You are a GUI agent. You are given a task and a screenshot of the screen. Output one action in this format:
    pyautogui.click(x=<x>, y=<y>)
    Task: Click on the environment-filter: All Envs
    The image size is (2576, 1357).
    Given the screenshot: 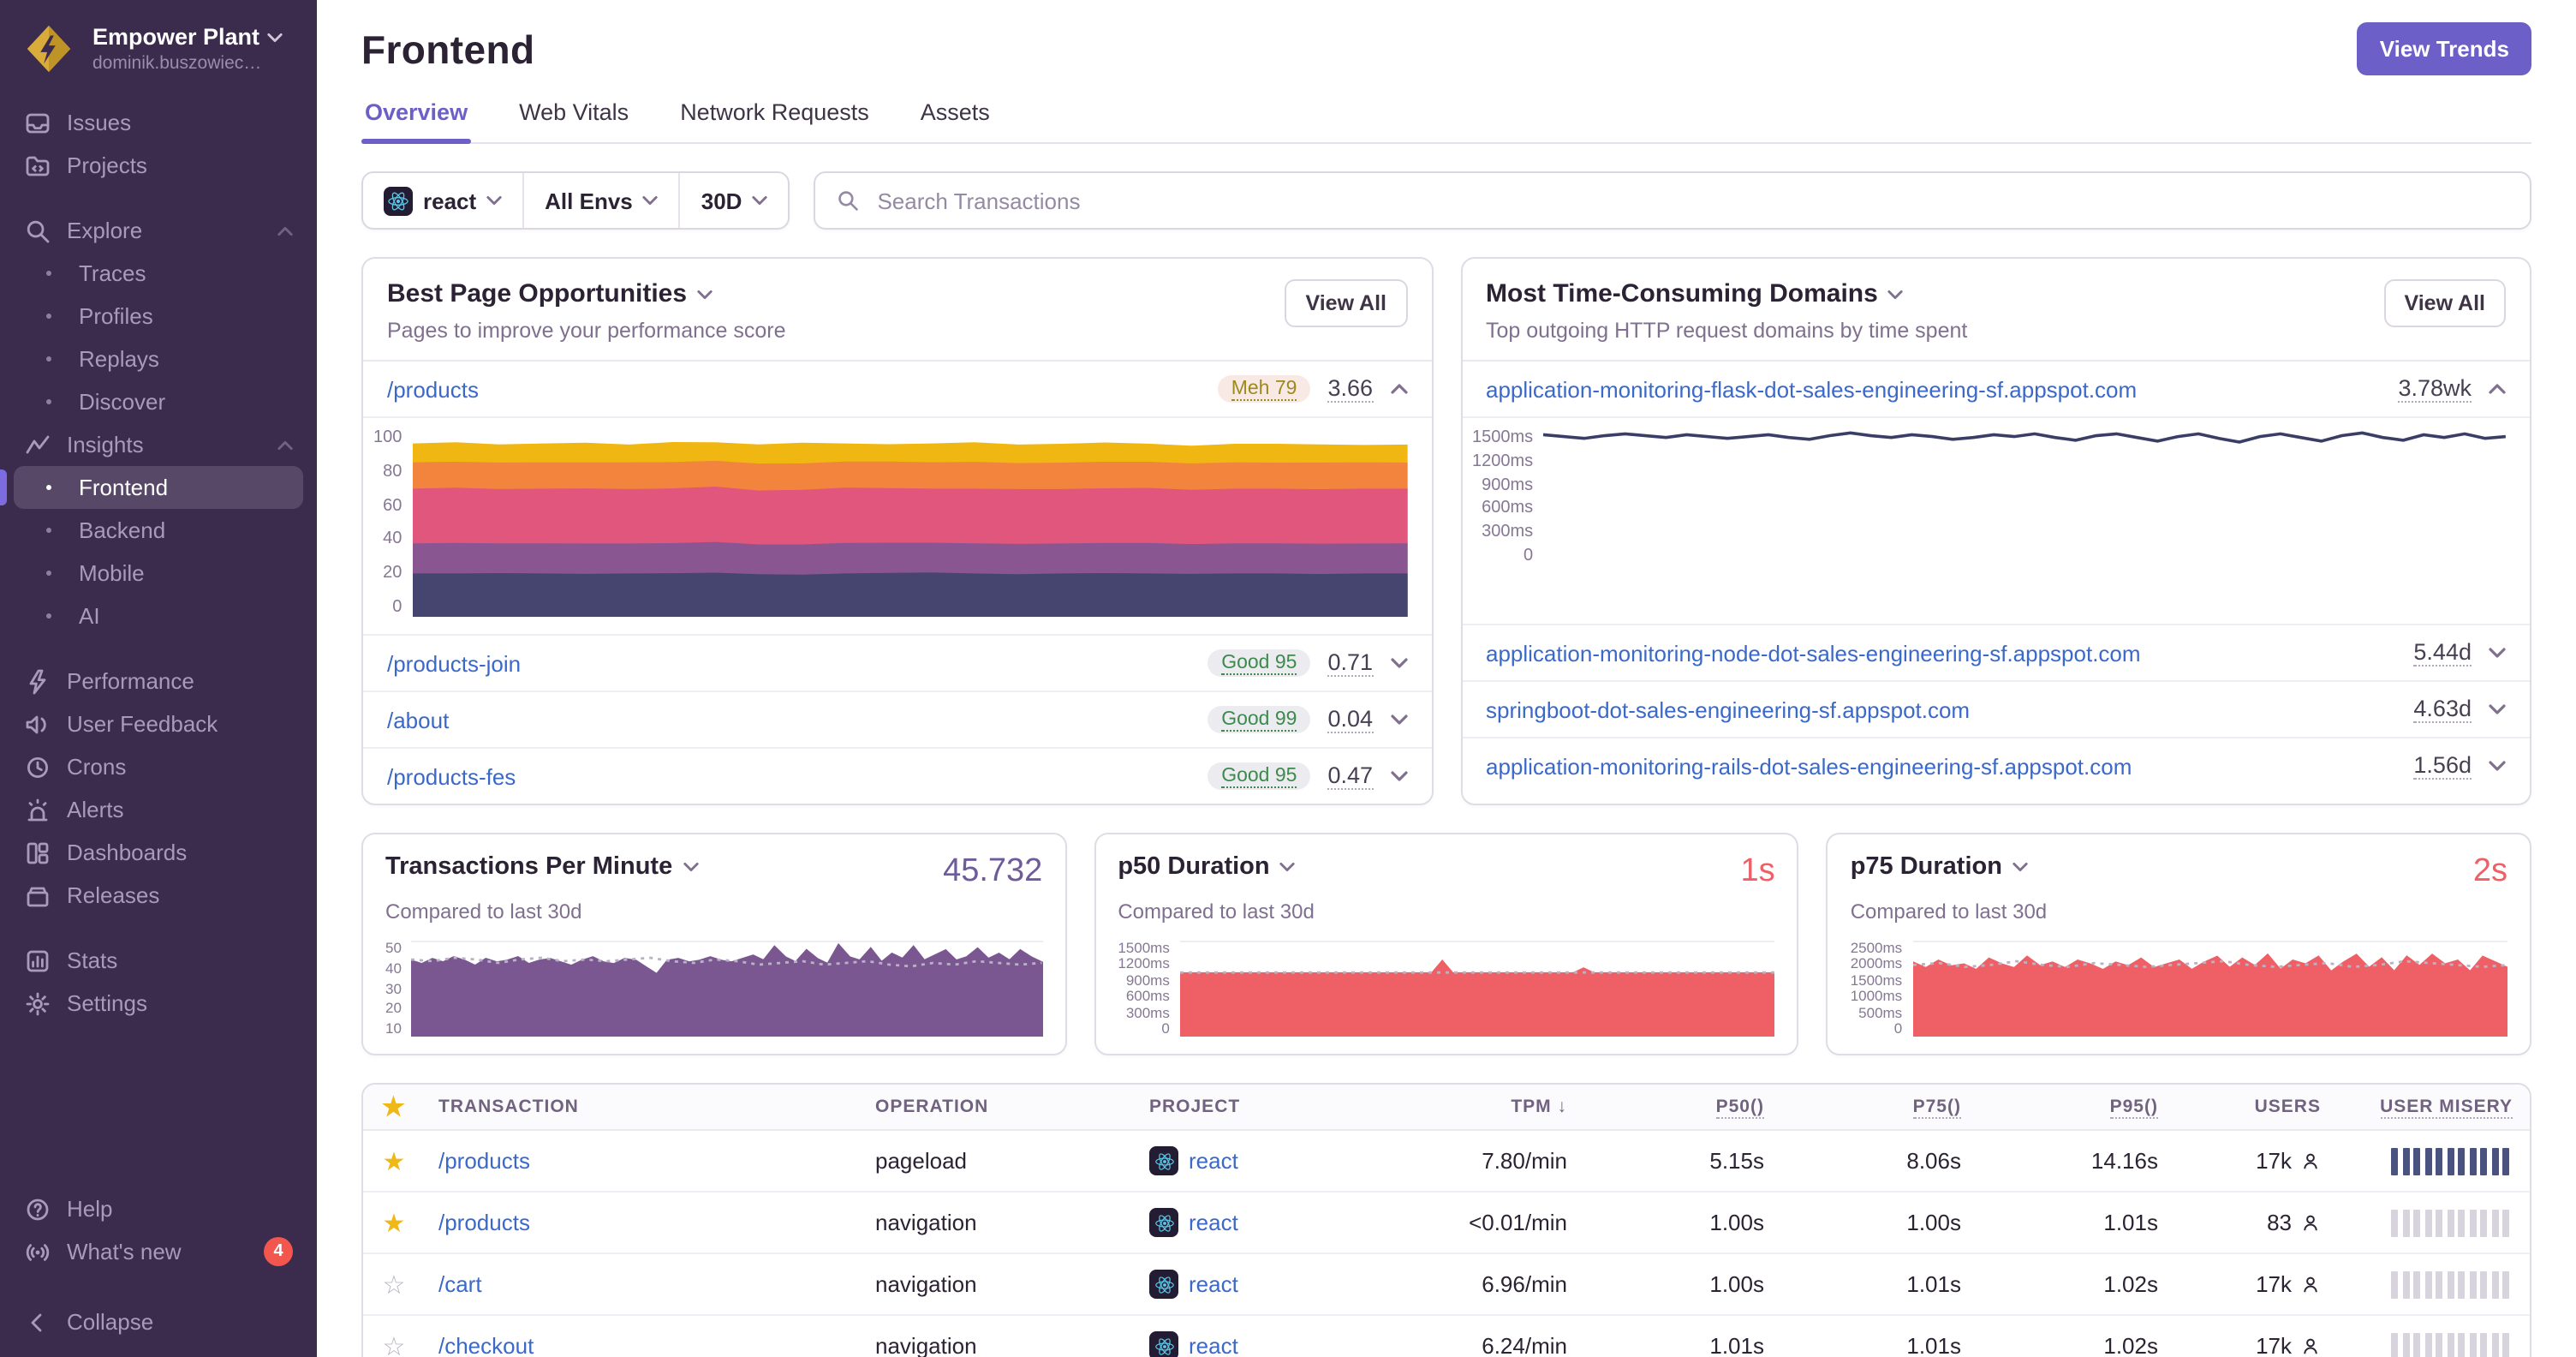 What is the action you would take?
    pyautogui.click(x=602, y=201)
    